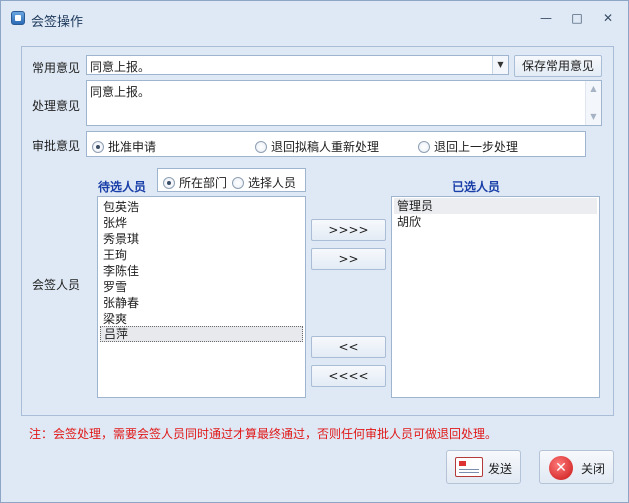  What do you see at coordinates (56, 106) in the screenshot?
I see `handle-opinion-label: 处理意见` at bounding box center [56, 106].